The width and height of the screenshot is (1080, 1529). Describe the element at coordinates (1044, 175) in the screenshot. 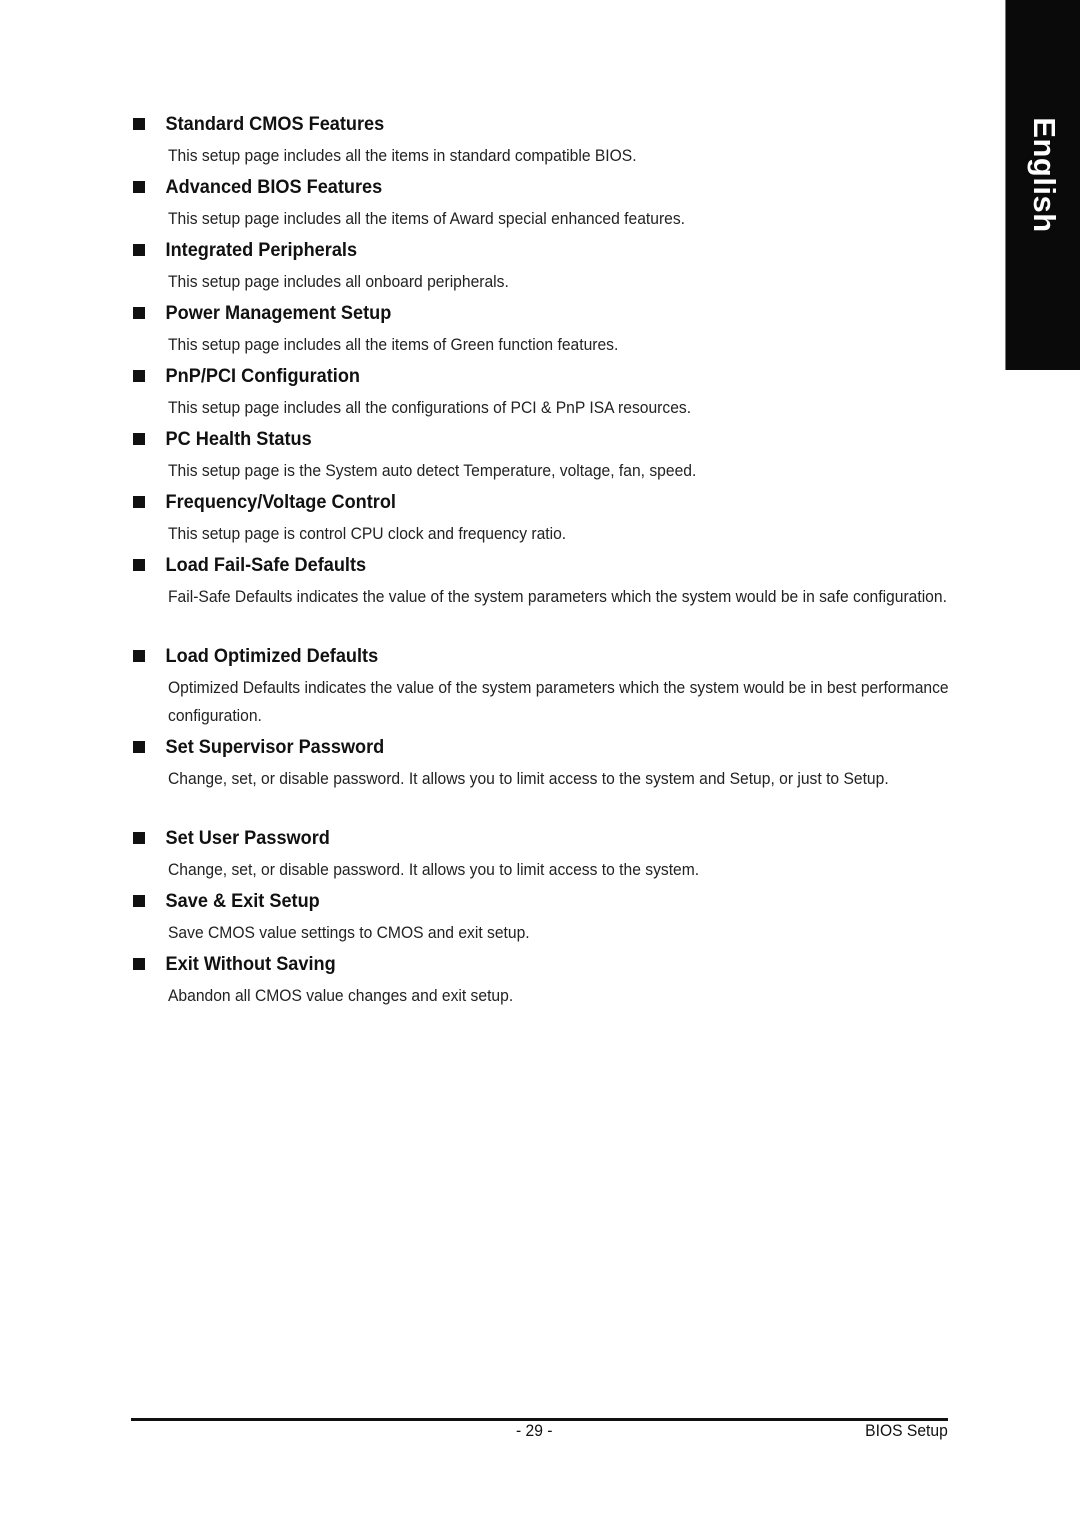

I see `language-tab-label: English` at that location.